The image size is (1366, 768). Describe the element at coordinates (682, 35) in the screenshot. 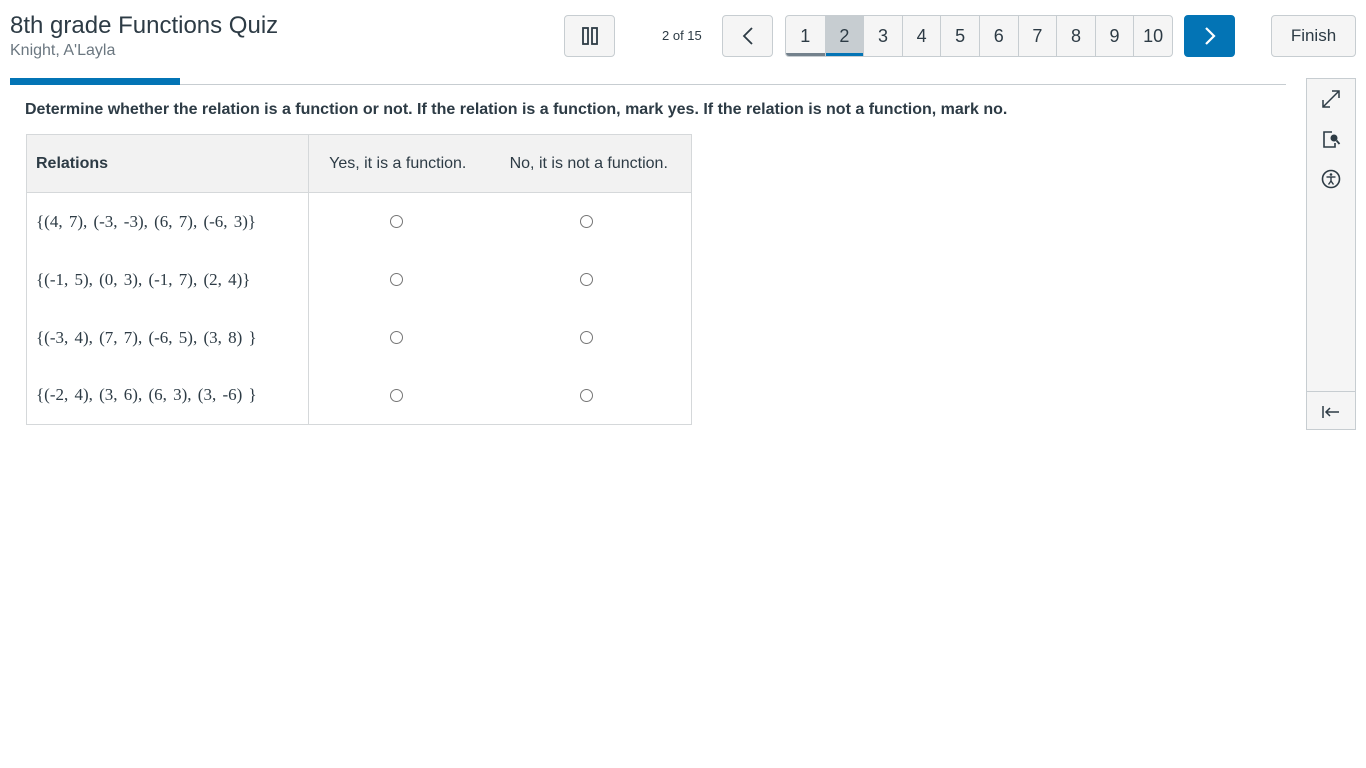

I see `question-progress-label: 2 of 15` at that location.